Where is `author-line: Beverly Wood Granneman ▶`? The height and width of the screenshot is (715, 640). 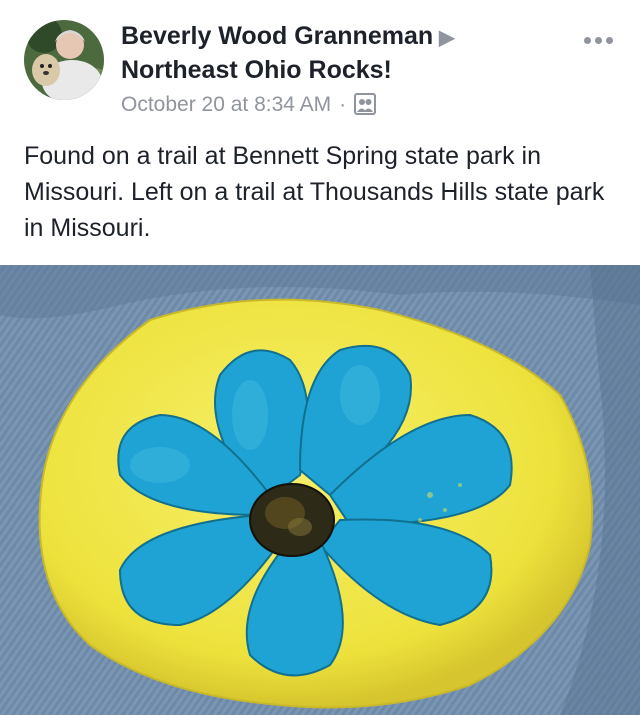 author-line: Beverly Wood Granneman ▶ is located at coordinates (288, 37).